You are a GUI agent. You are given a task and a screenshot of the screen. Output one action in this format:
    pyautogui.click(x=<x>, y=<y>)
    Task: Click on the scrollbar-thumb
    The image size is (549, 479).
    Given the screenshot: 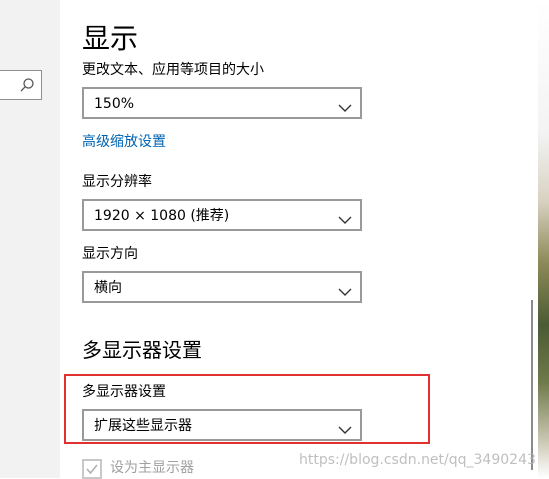 What is the action you would take?
    pyautogui.click(x=532, y=385)
    